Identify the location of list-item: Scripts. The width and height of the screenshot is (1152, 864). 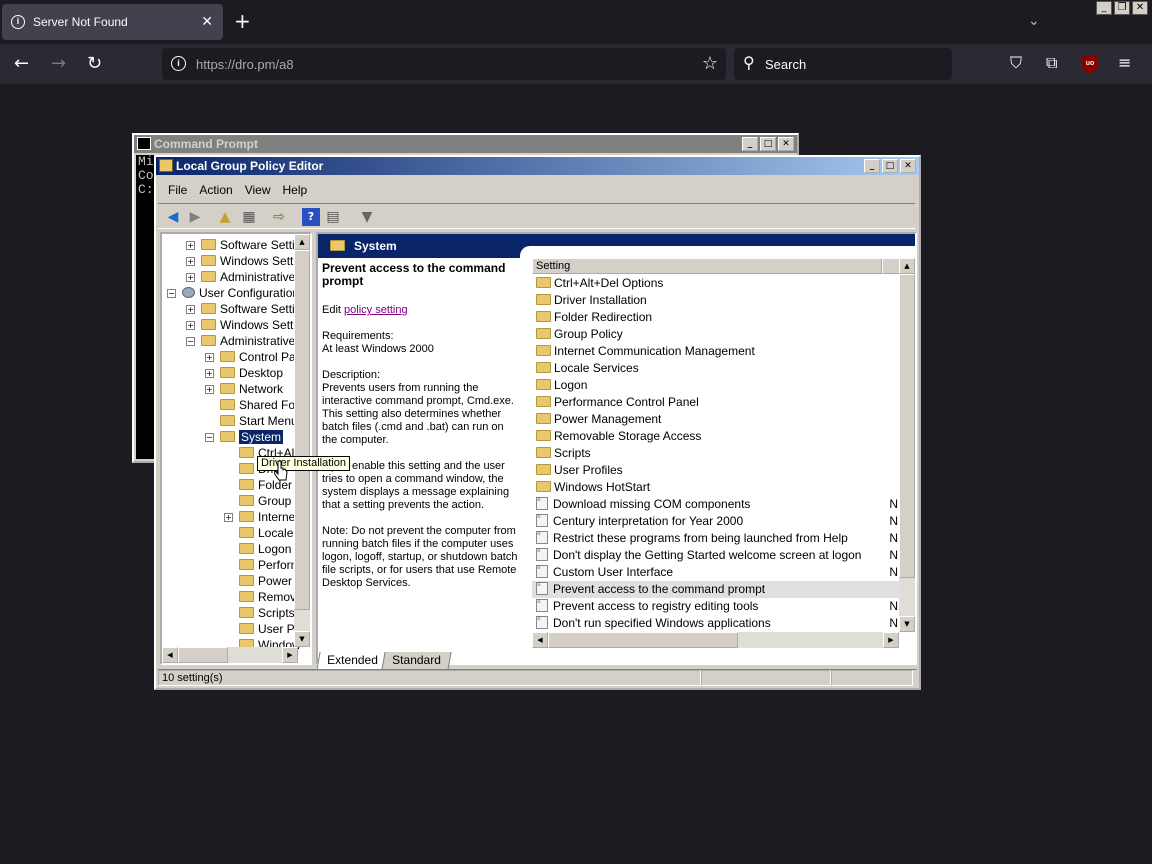
(716, 453).